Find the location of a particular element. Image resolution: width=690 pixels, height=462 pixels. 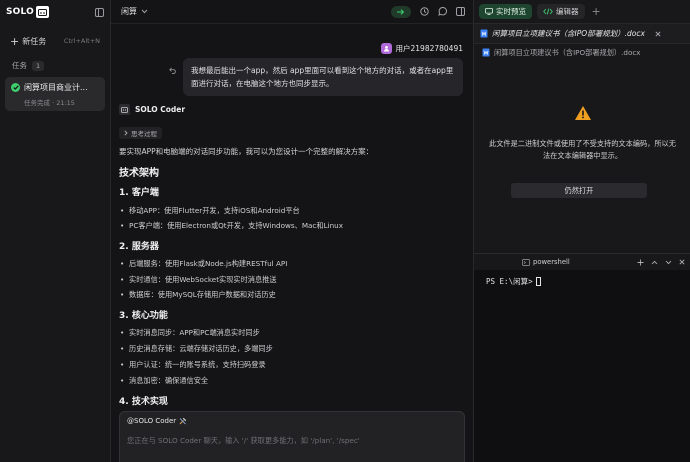

terminal-output: PS E:\闲算> is located at coordinates (582, 366).